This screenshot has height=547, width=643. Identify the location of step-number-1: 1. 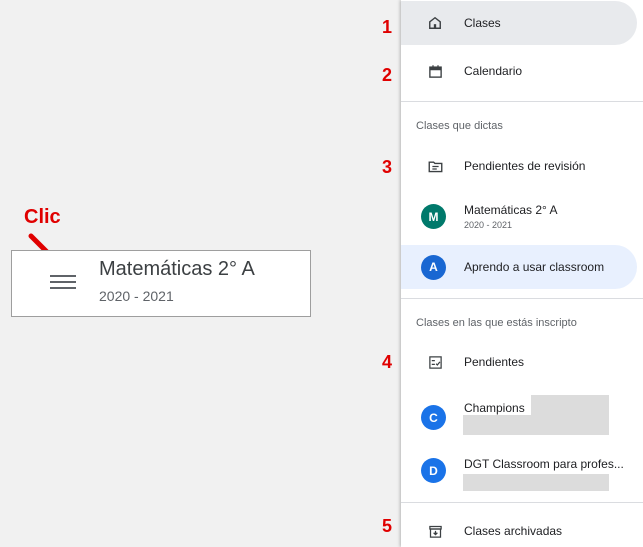
(386, 27).